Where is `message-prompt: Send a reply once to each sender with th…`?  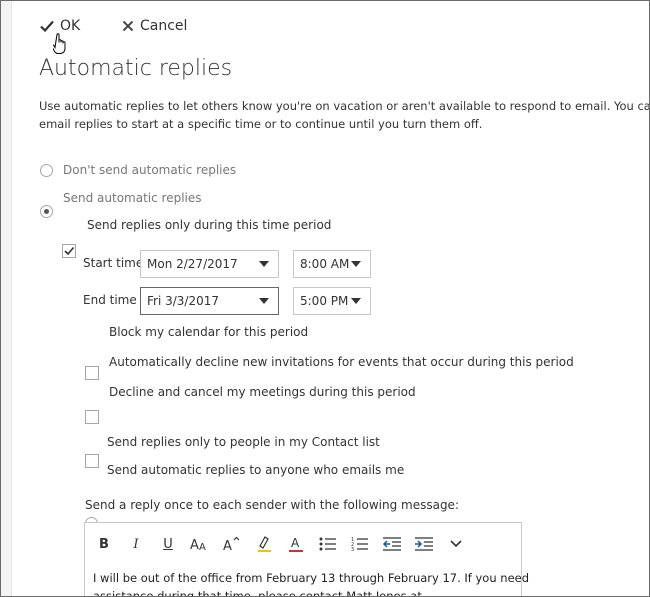 message-prompt: Send a reply once to each sender with th… is located at coordinates (272, 505).